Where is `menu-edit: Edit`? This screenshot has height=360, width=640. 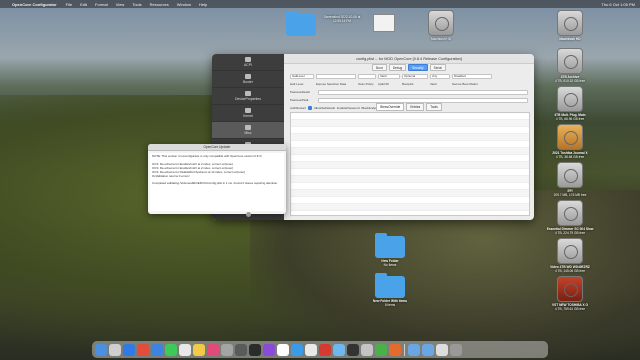 menu-edit: Edit is located at coordinates (83, 4).